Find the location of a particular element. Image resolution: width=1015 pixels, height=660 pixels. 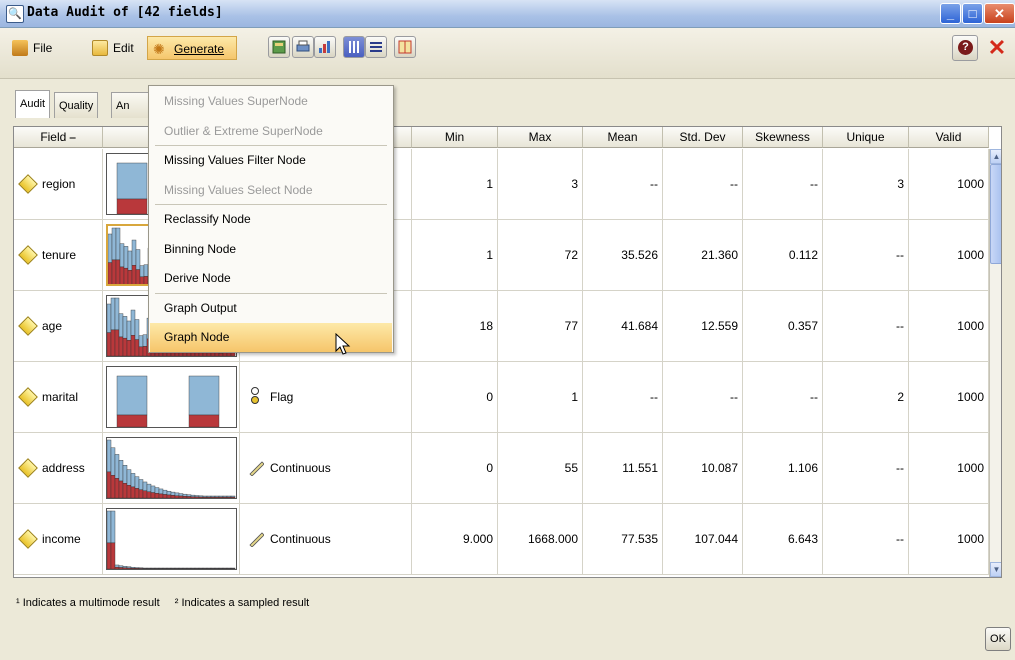

generate-menu: ✺ Generate is located at coordinates (192, 48).